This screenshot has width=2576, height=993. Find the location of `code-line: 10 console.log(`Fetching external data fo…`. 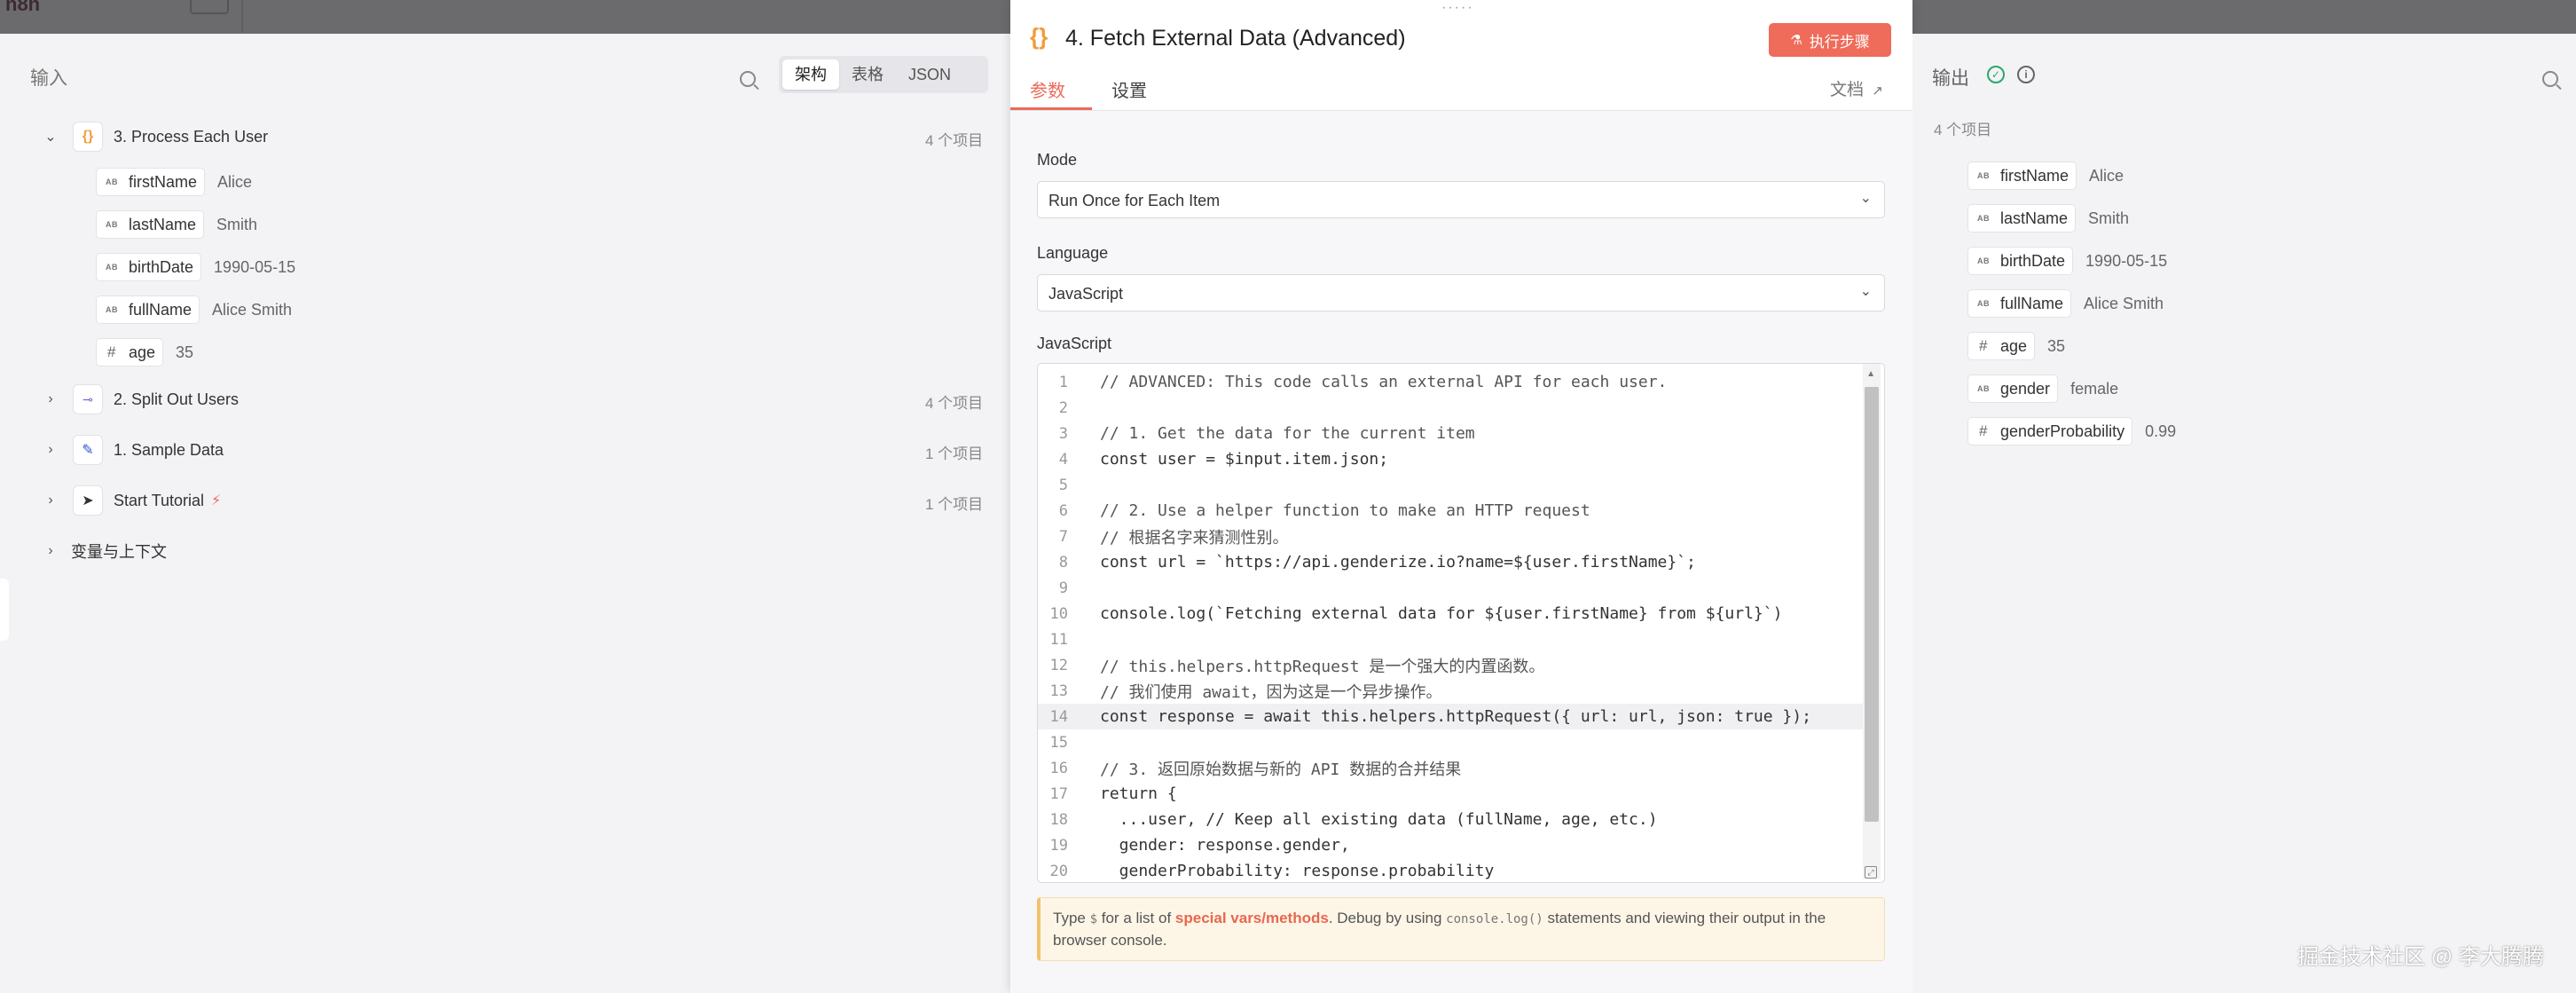

code-line: 10 console.log(`Fetching external data fo… is located at coordinates (1450, 614).